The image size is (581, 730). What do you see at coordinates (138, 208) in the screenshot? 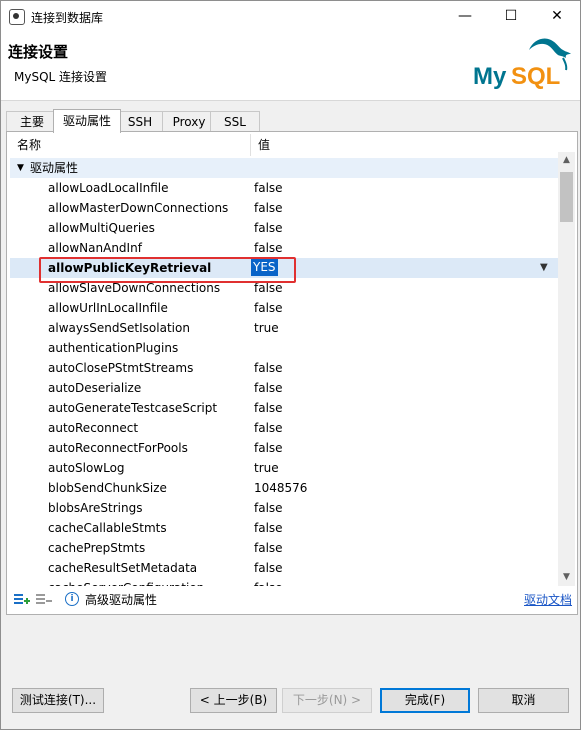
I see `property-name: allowMasterDownConnections` at bounding box center [138, 208].